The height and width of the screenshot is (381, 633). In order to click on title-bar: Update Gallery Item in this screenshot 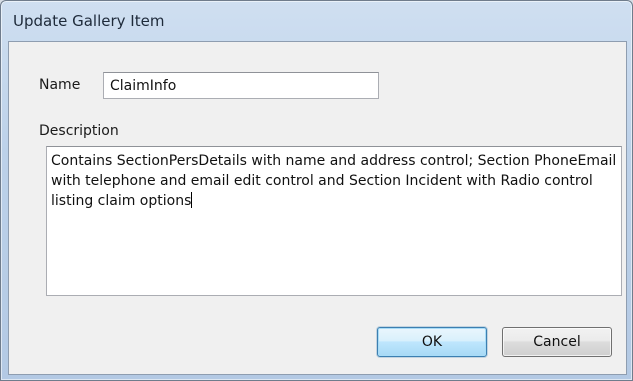, I will do `click(316, 21)`.